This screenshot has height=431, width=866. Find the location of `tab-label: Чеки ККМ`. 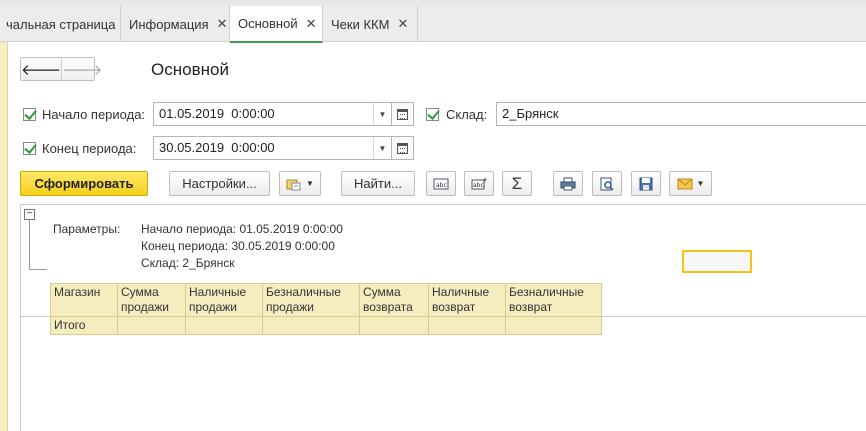

tab-label: Чеки ККМ is located at coordinates (360, 24).